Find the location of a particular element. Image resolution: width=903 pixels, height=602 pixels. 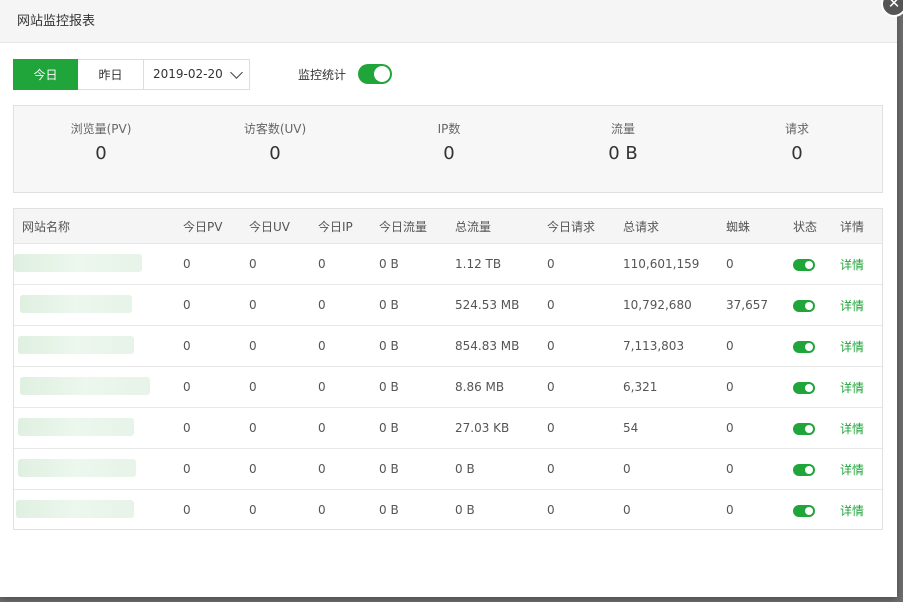

today-button: 今日 is located at coordinates (45, 74).